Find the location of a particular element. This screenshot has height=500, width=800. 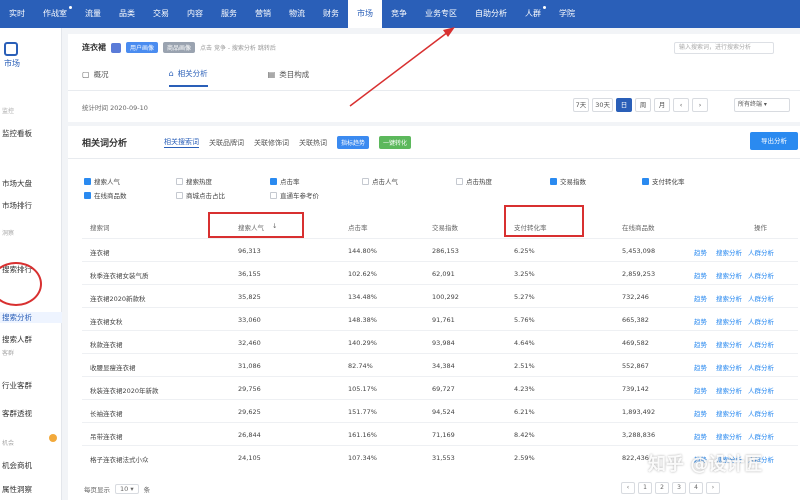

tab-1: ⌂ 相关分析 is located at coordinates (188, 77).